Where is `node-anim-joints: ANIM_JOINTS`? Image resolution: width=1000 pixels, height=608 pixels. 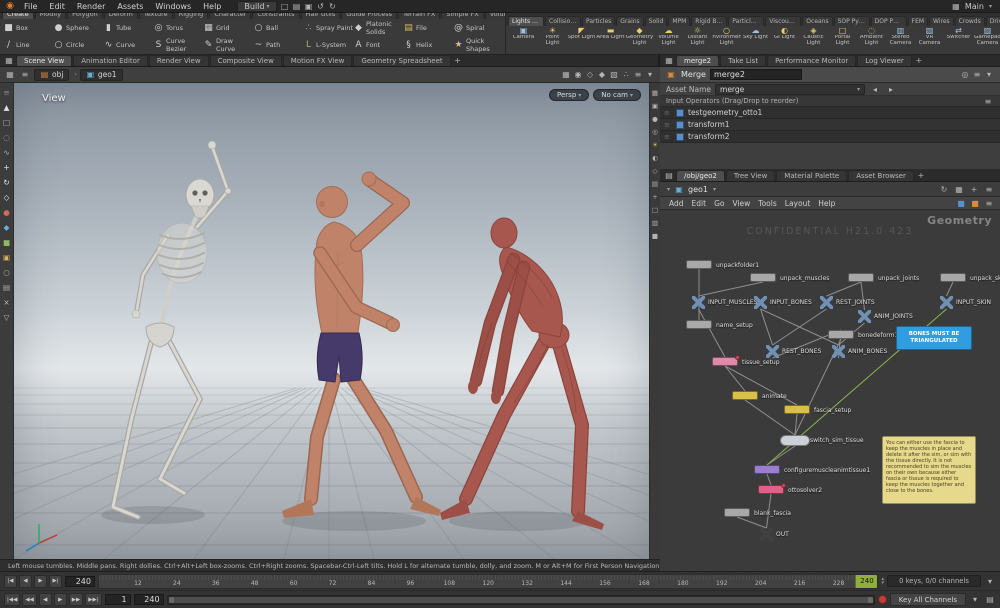 node-anim-joints: ANIM_JOINTS is located at coordinates (885, 316).